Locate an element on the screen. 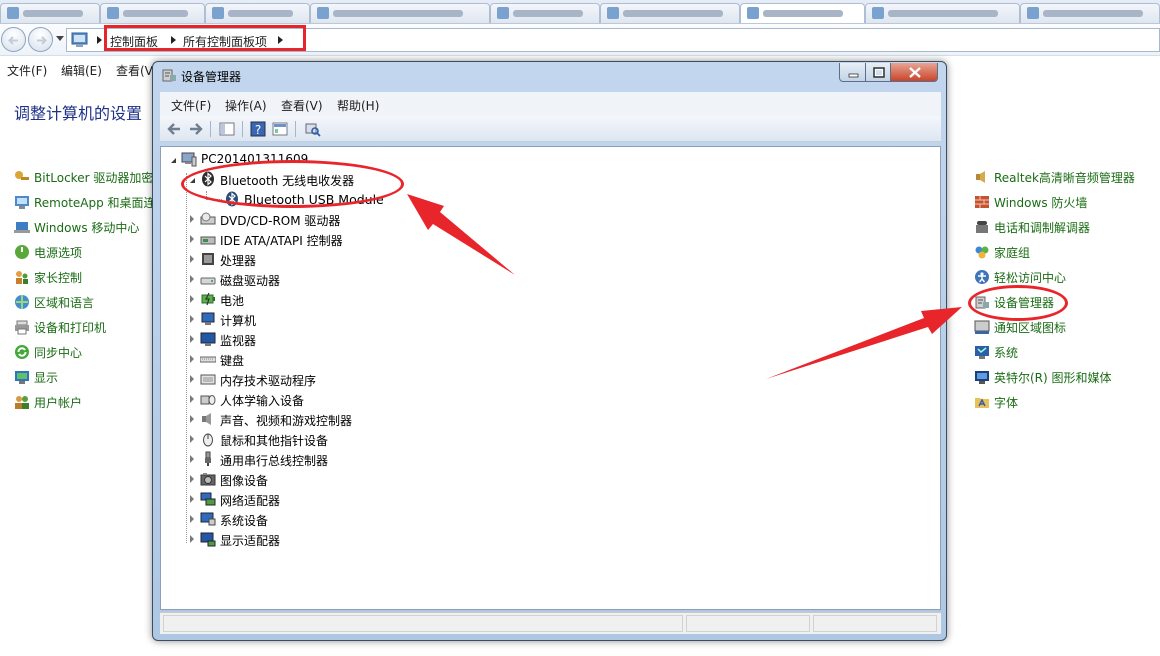  annotation-arrows is located at coordinates (684, 286).